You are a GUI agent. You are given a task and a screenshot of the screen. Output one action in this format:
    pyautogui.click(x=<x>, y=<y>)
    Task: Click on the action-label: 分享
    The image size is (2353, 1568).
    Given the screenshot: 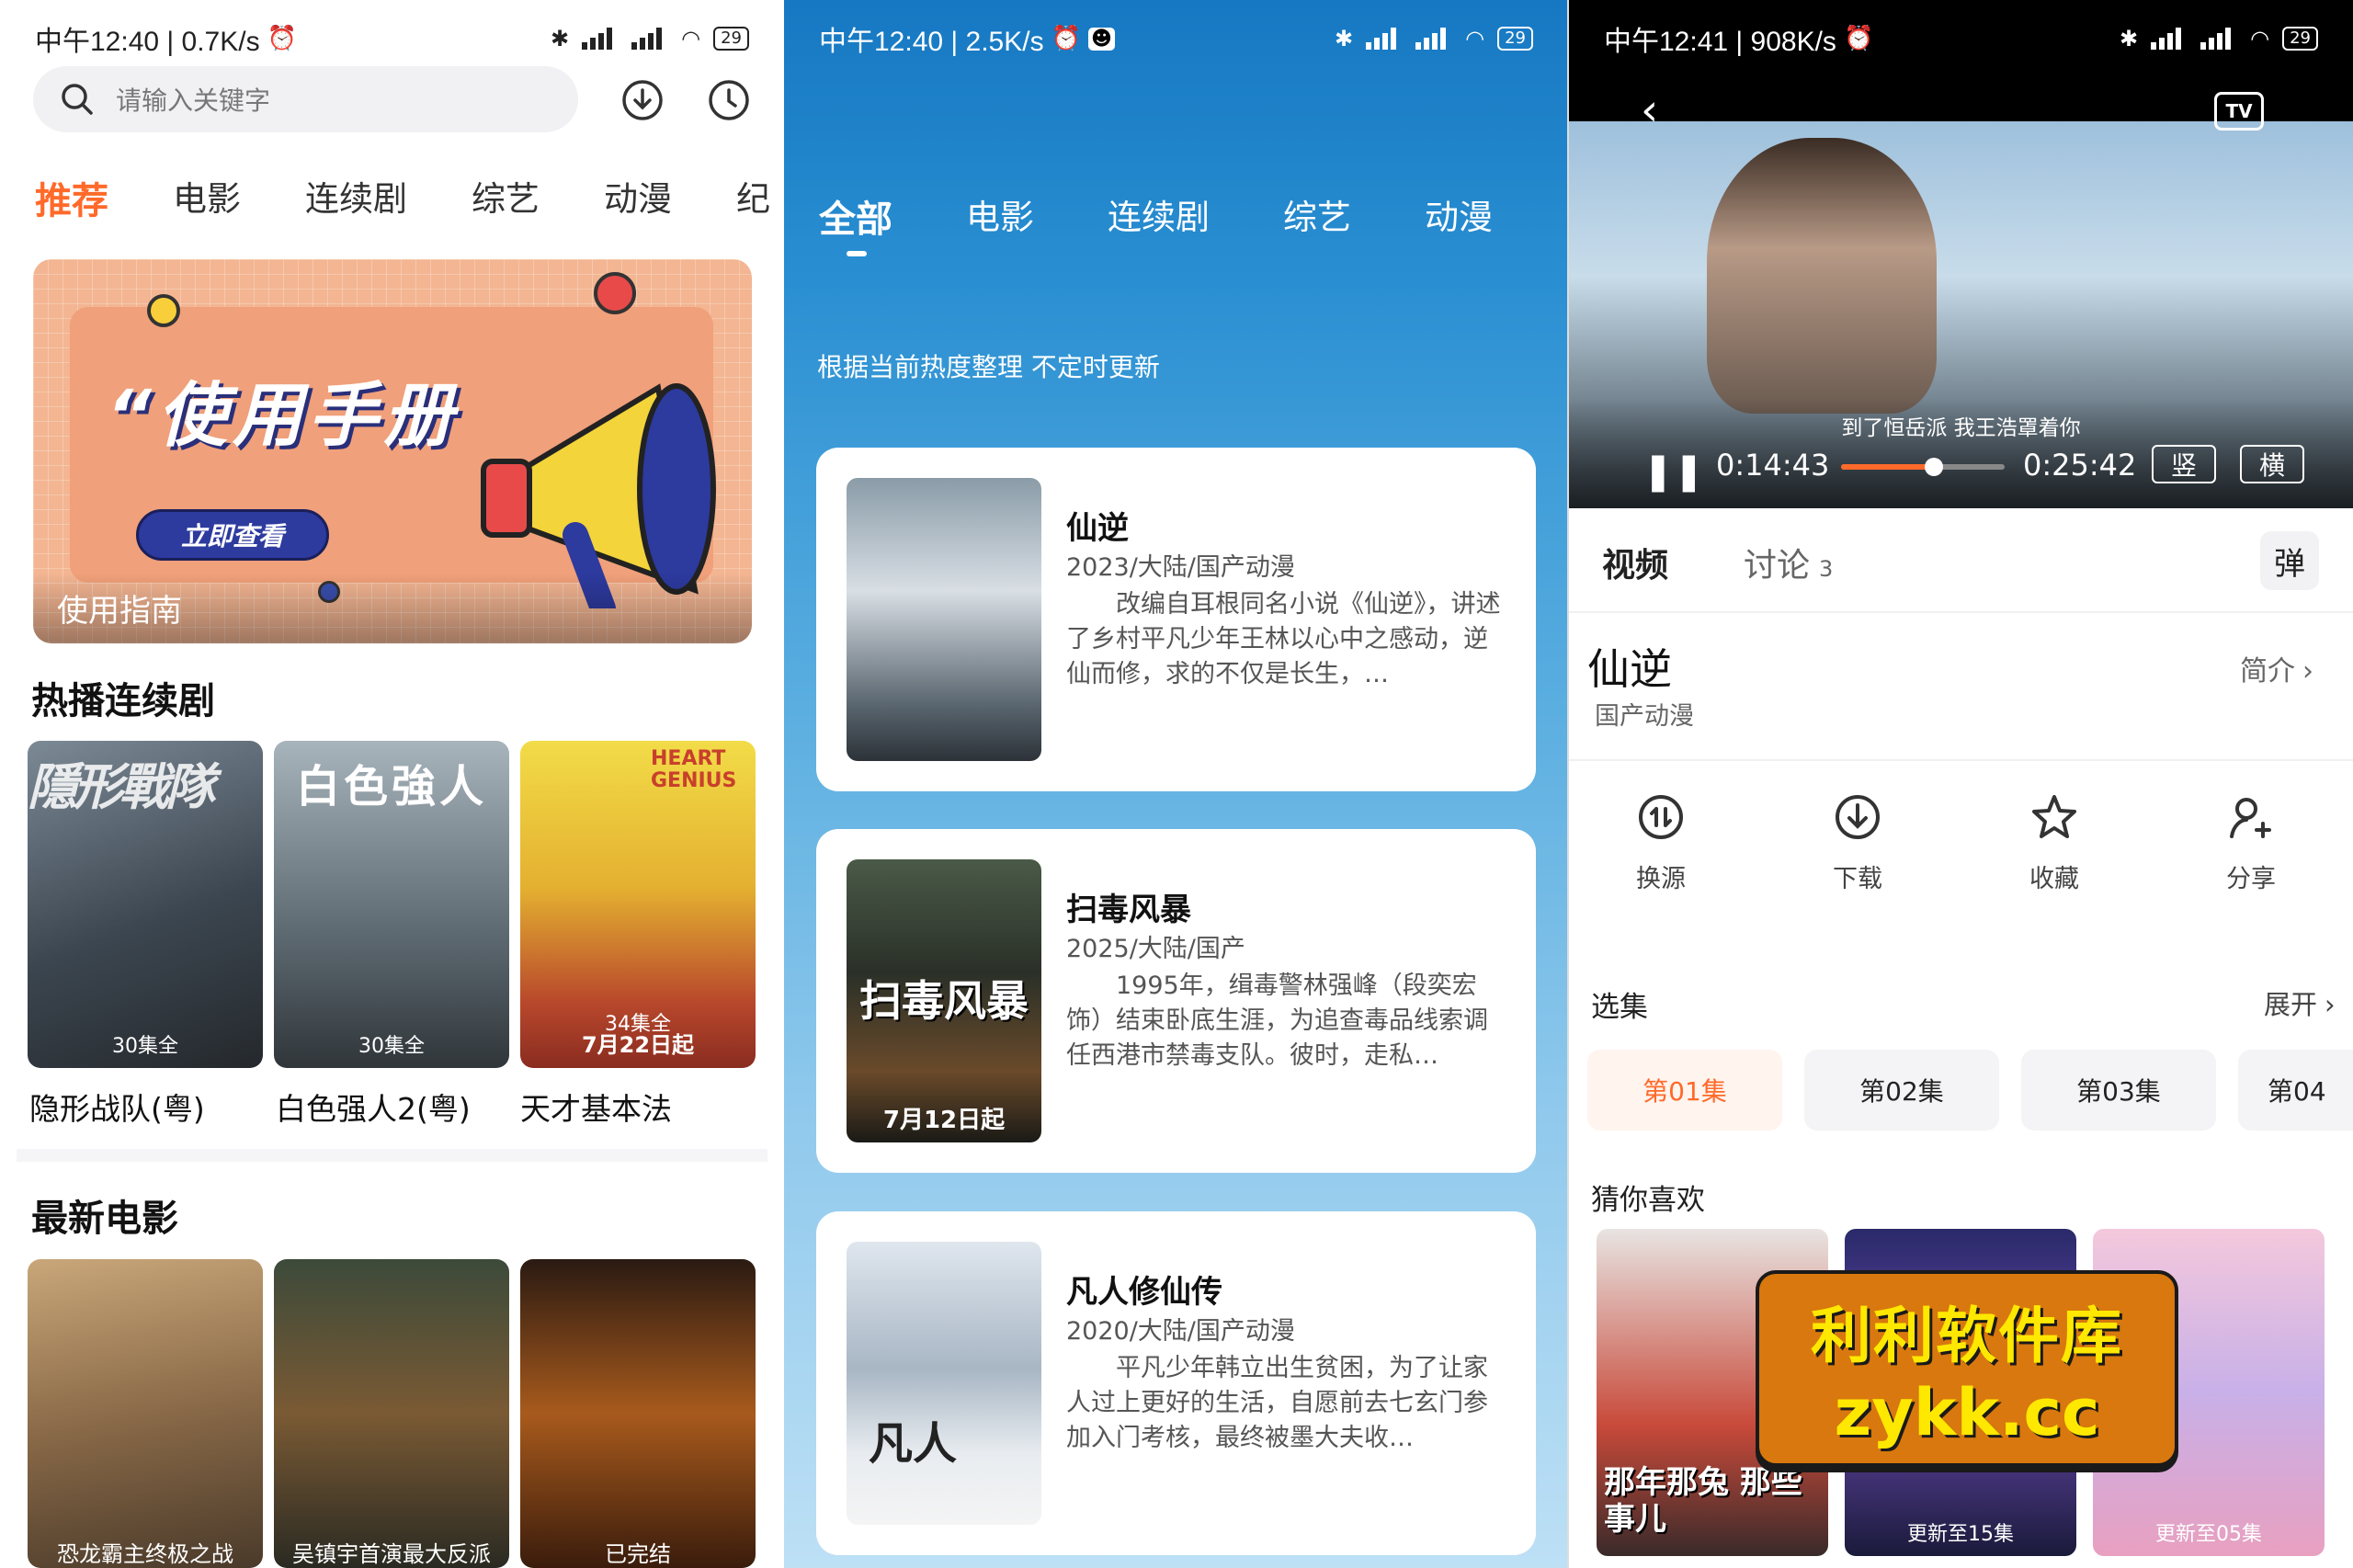 What is the action you would take?
    pyautogui.click(x=2251, y=879)
    